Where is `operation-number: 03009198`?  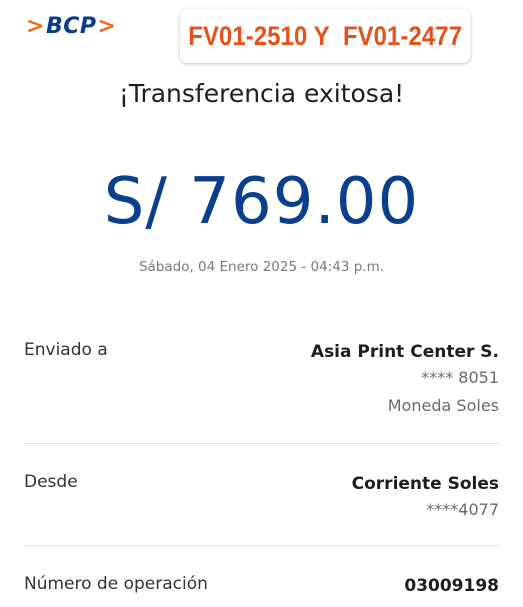 operation-number: 03009198 is located at coordinates (451, 586).